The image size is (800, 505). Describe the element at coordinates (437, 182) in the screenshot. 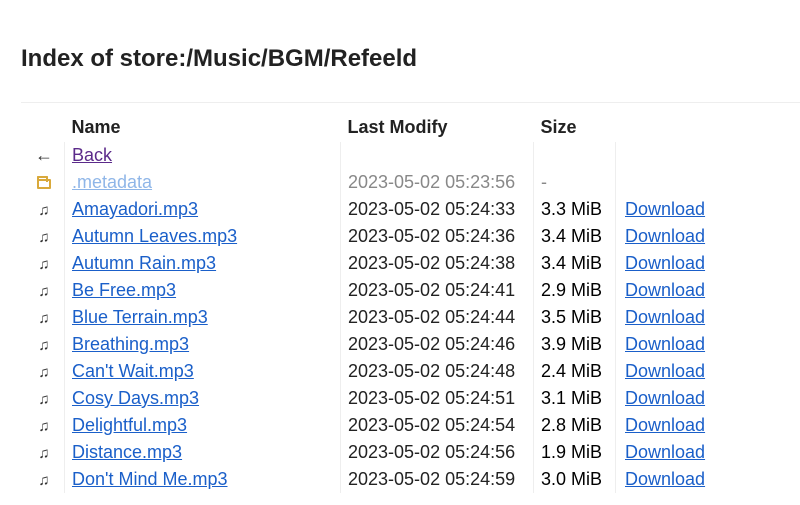

I see `folder-modified: 2023-05-02 05:23:56` at that location.